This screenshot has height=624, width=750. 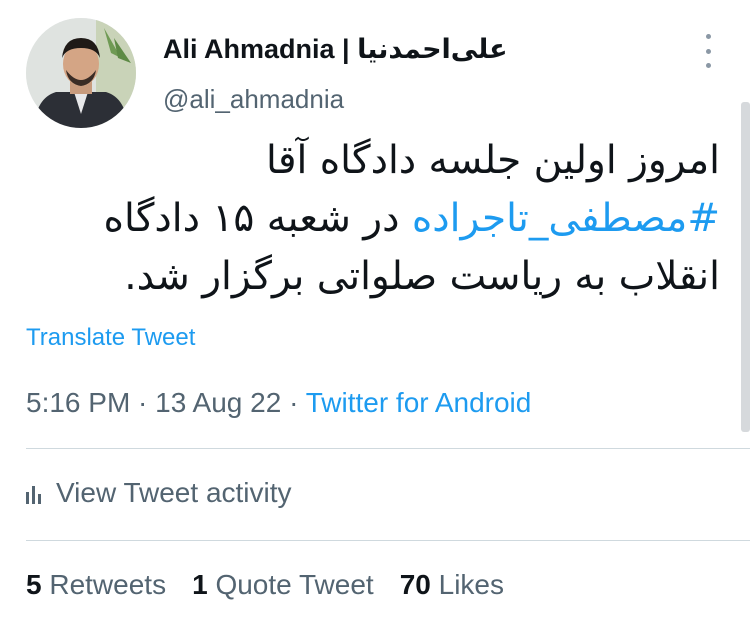 What do you see at coordinates (200, 584) in the screenshot?
I see `quote-tweets-count: 1` at bounding box center [200, 584].